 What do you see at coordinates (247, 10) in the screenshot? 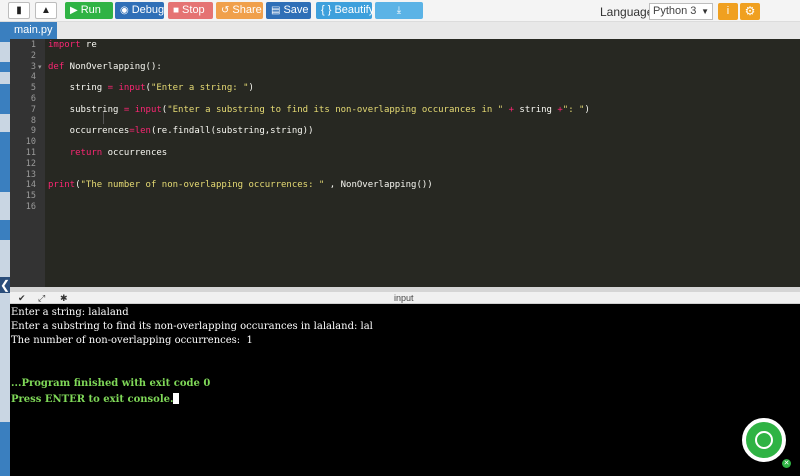
I see `share-label: Share` at bounding box center [247, 10].